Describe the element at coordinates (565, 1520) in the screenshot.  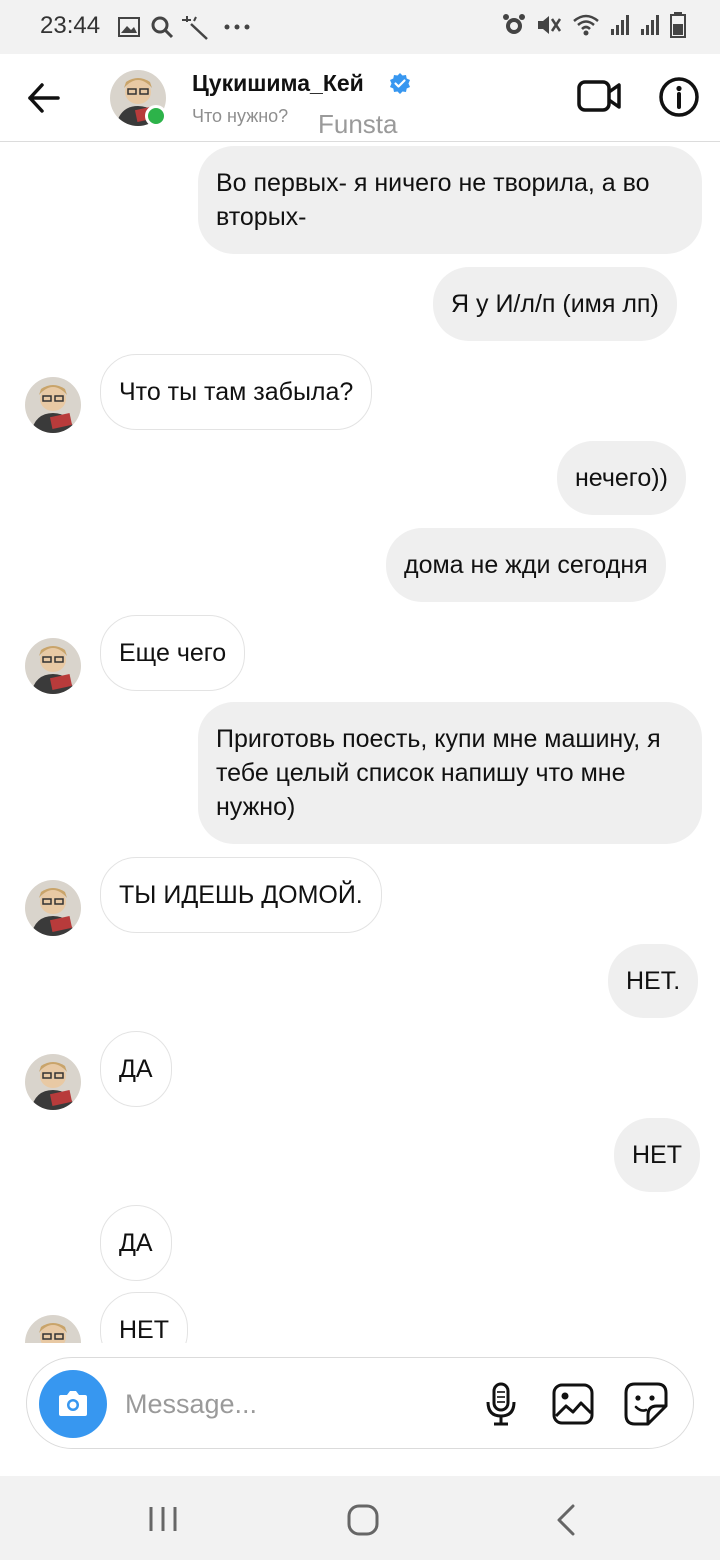
I see `nav-back-icon` at that location.